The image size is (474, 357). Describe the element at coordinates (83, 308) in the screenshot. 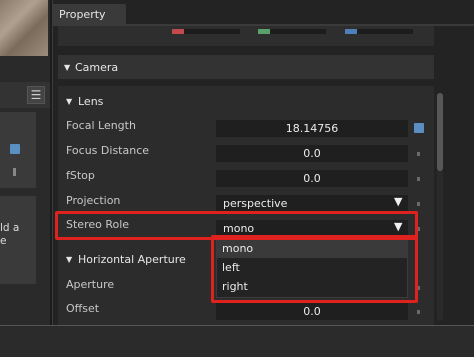

I see `offset-label: Offset` at that location.